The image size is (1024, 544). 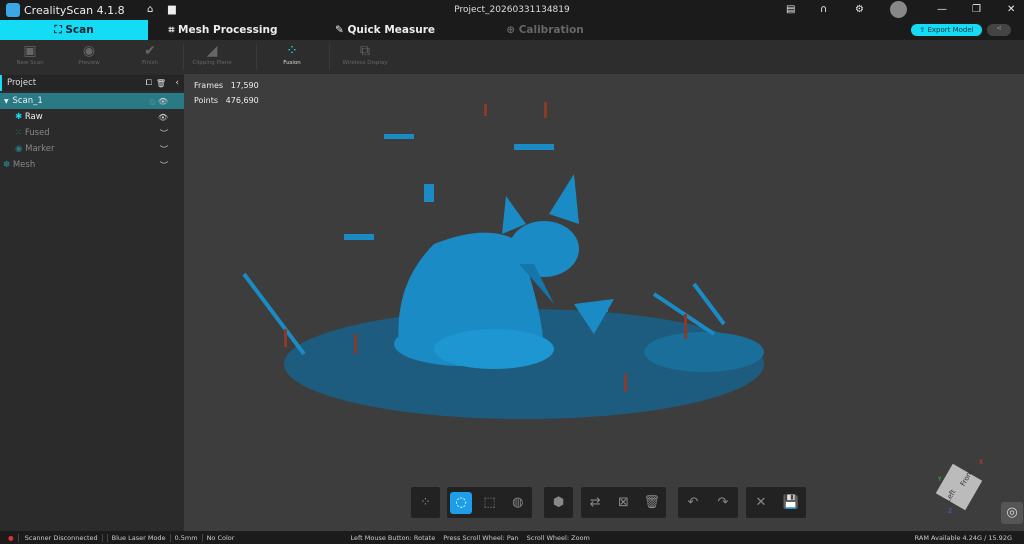 I want to click on maximize-button: ❐, so click(x=976, y=9).